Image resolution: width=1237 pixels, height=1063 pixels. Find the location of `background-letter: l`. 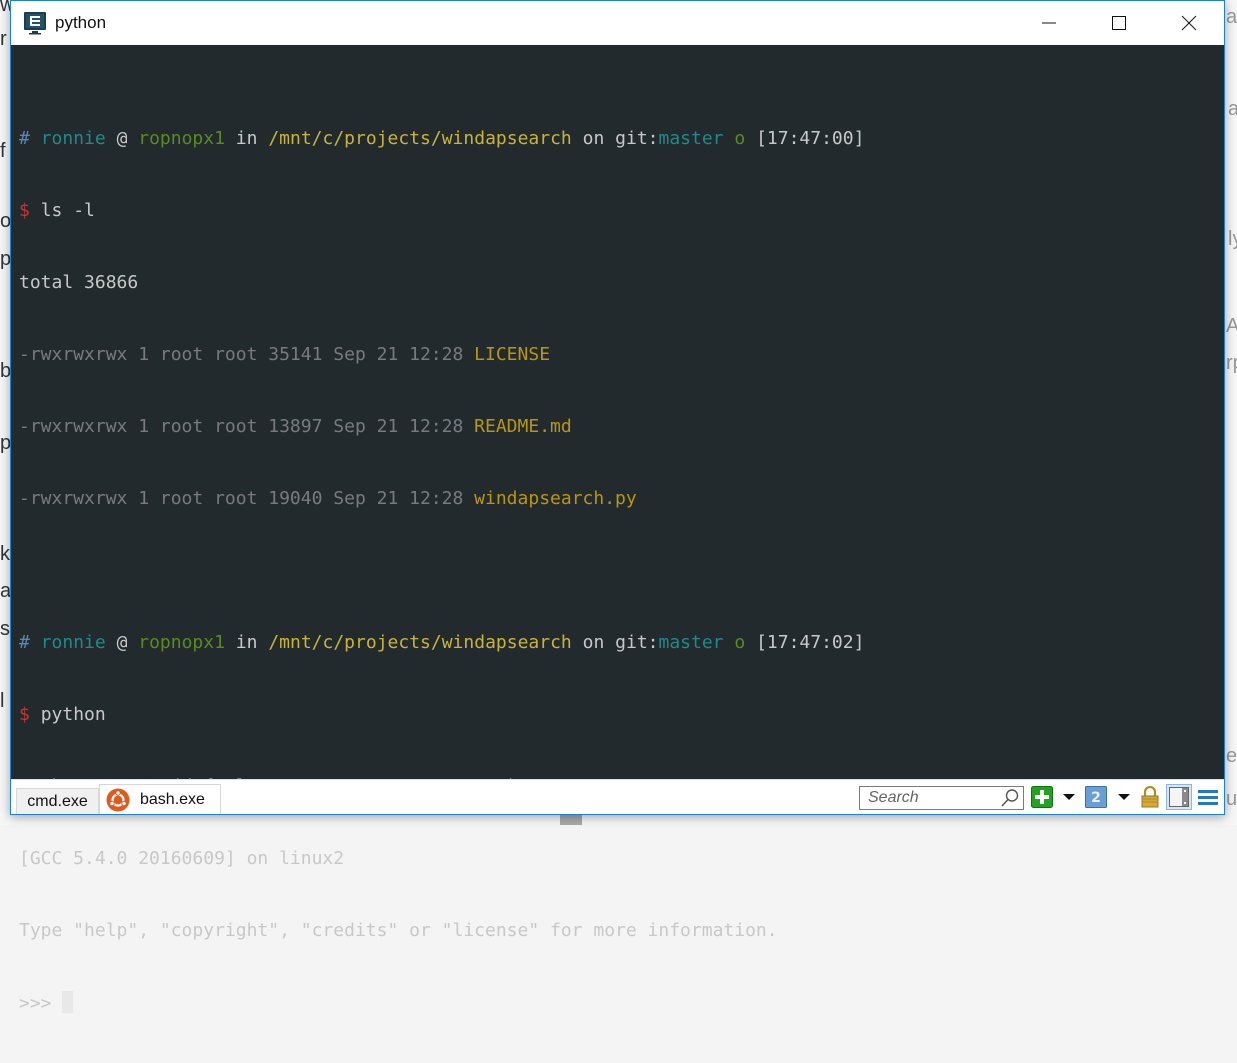

background-letter: l is located at coordinates (2, 701).